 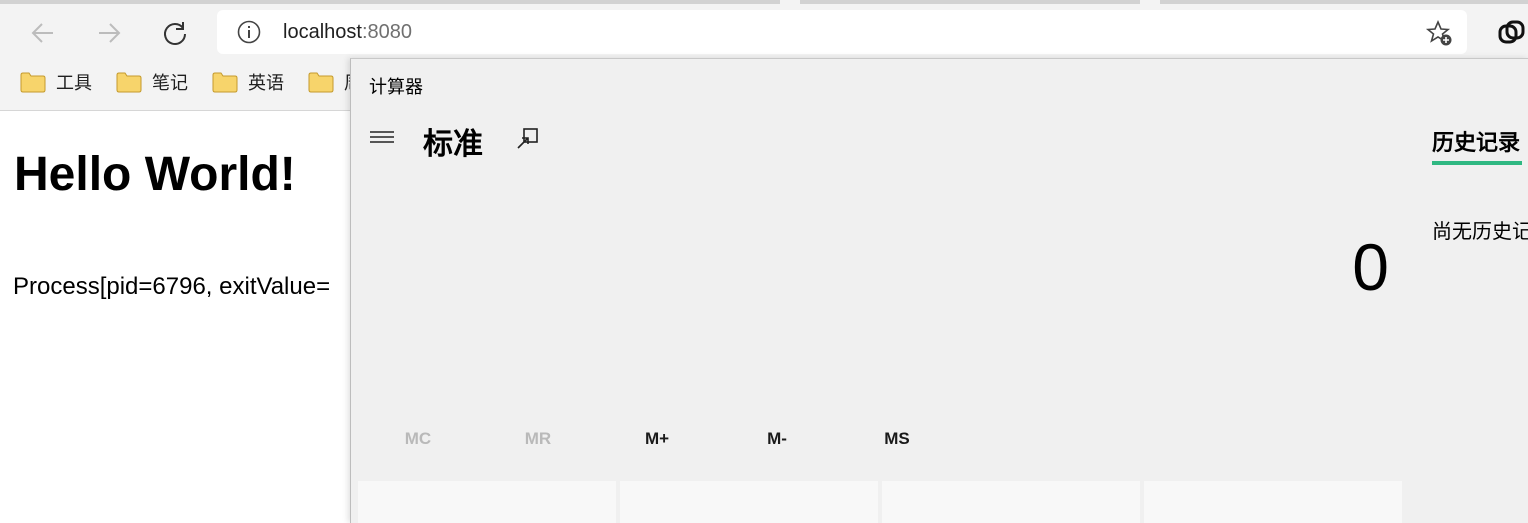 What do you see at coordinates (170, 83) in the screenshot?
I see `bookmark-label: 笔记` at bounding box center [170, 83].